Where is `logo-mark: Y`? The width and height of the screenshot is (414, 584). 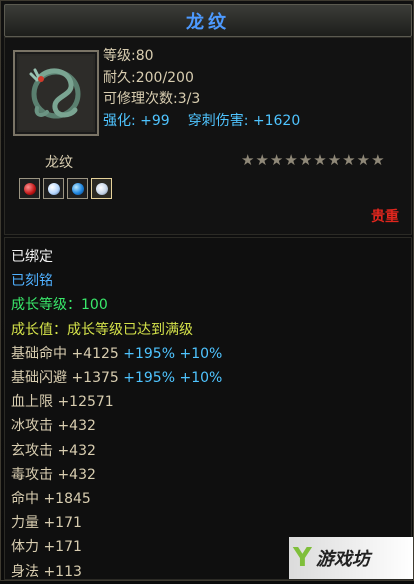 logo-mark: Y is located at coordinates (302, 558).